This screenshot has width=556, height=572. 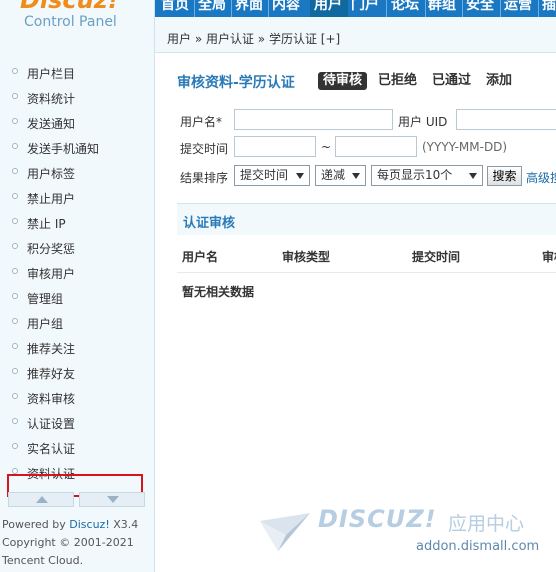 What do you see at coordinates (77, 397) in the screenshot?
I see `sidebar-item-profile-review: 资料审核` at bounding box center [77, 397].